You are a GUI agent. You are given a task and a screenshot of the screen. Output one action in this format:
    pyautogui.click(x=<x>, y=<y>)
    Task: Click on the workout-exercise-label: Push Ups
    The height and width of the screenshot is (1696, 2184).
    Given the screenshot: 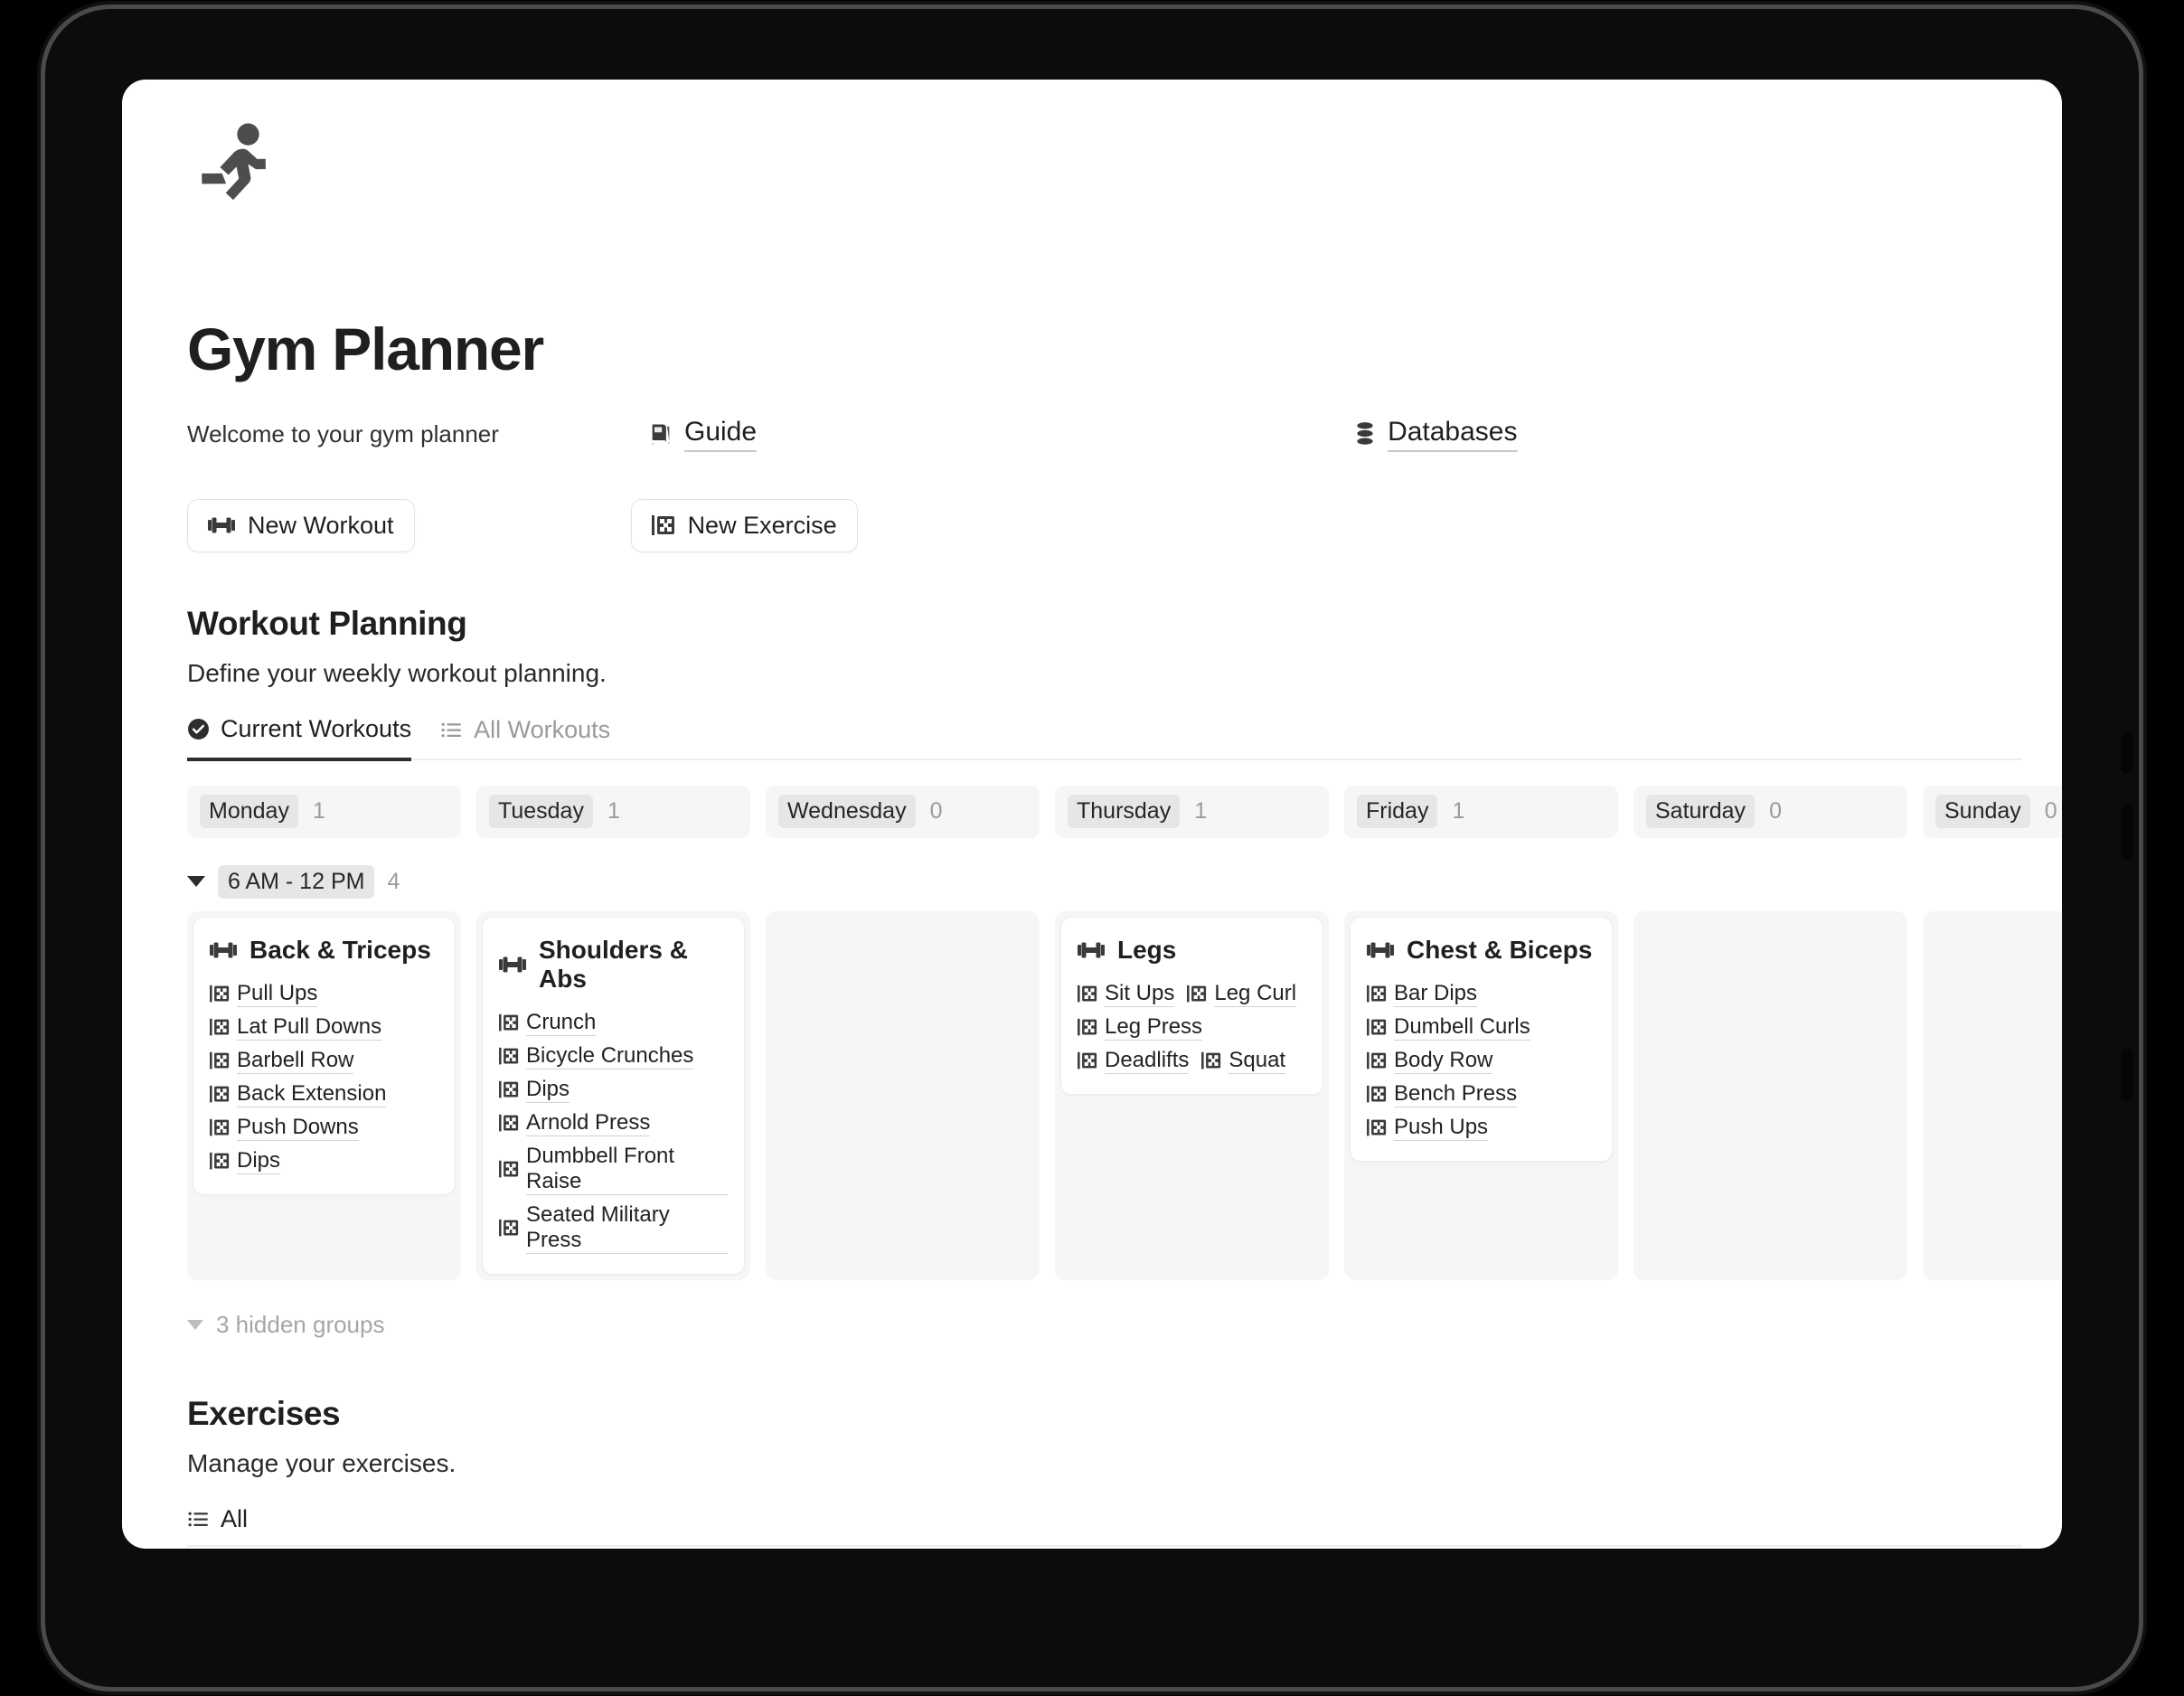 What is the action you would take?
    pyautogui.click(x=1441, y=1127)
    